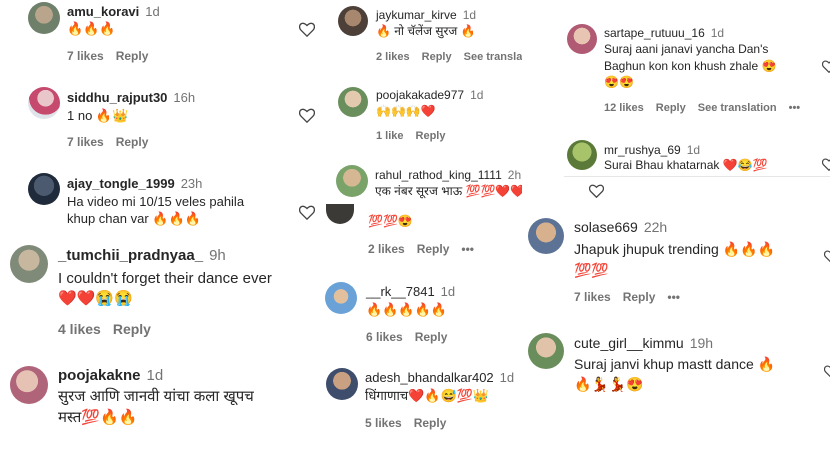 The width and height of the screenshot is (830, 466). Describe the element at coordinates (686, 165) in the screenshot. I see `comment-text: Surai Bhau khatarnak ❤️😂💯` at that location.